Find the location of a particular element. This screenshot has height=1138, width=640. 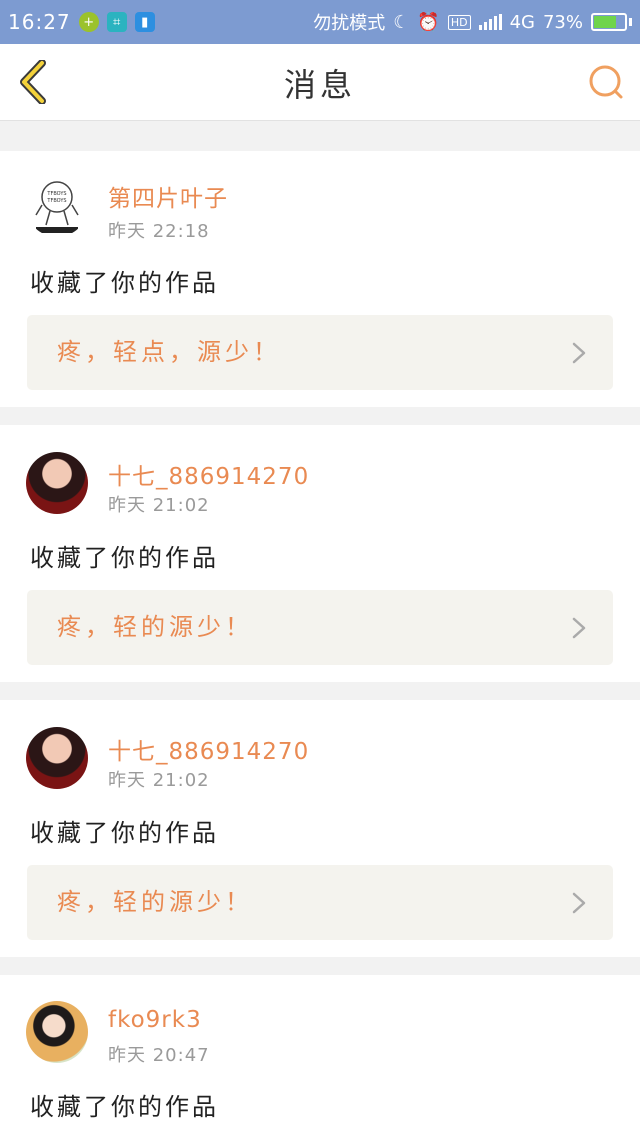

alarm-icon: ⏰ is located at coordinates (428, 22).